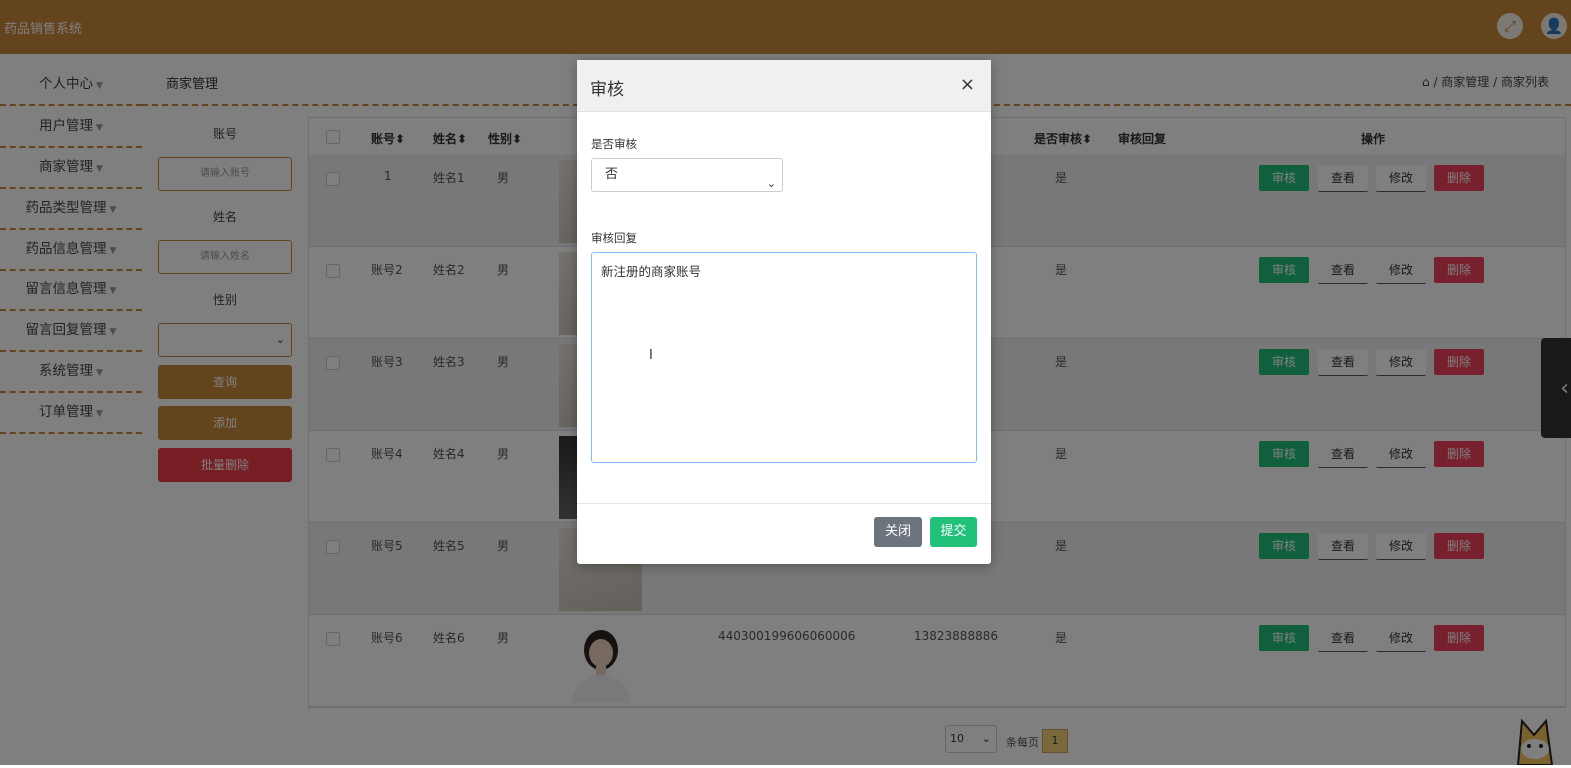 Image resolution: width=1571 pixels, height=768 pixels. I want to click on text-cursor-icon: I, so click(651, 355).